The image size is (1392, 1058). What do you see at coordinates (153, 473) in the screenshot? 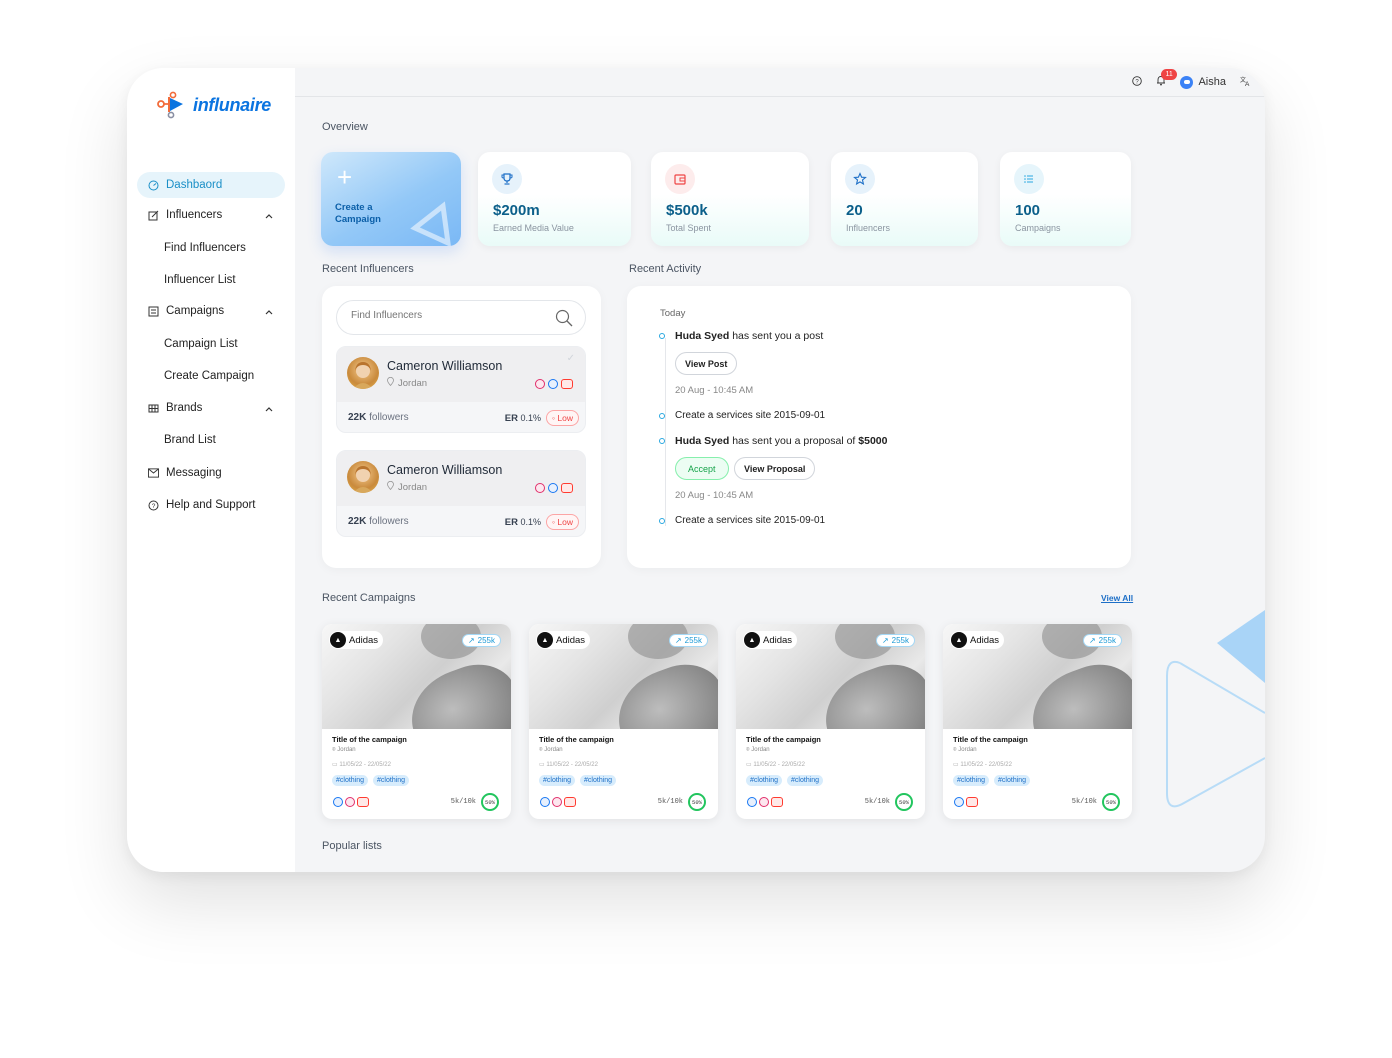
I see `mail-icon` at bounding box center [153, 473].